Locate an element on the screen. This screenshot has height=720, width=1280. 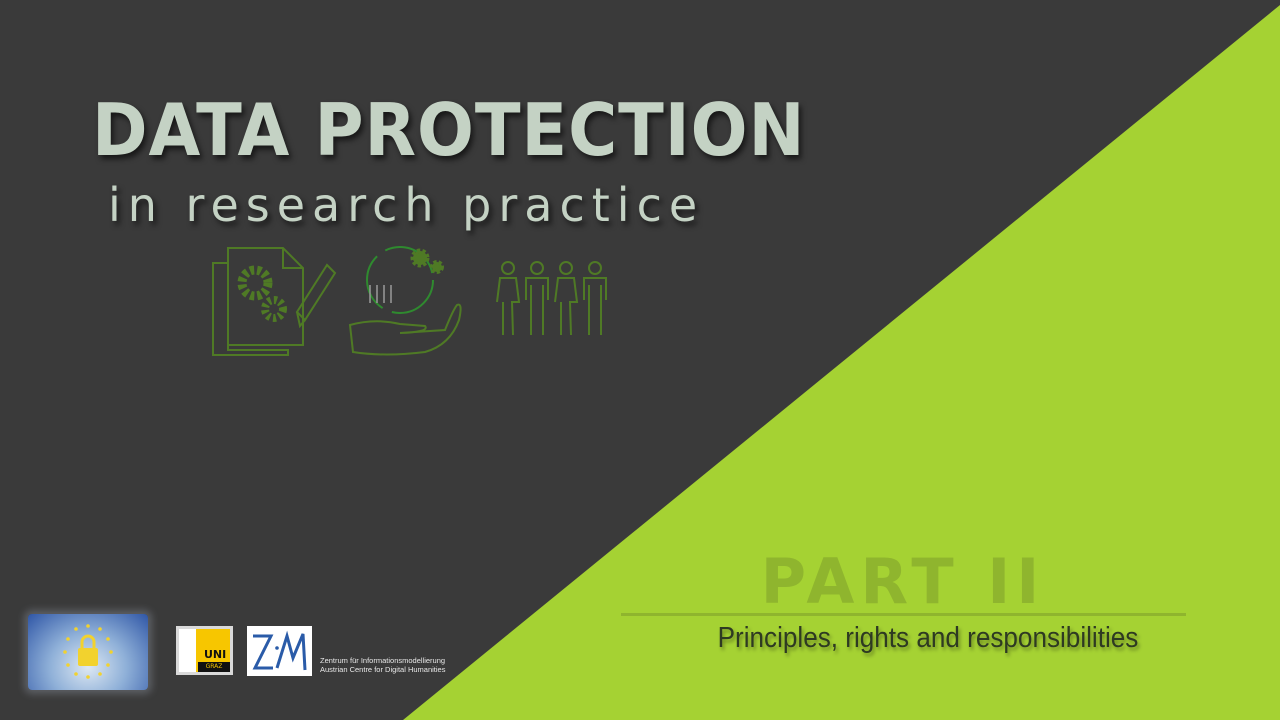
uni-graz-logo: UNI GRAZ is located at coordinates (204, 650).